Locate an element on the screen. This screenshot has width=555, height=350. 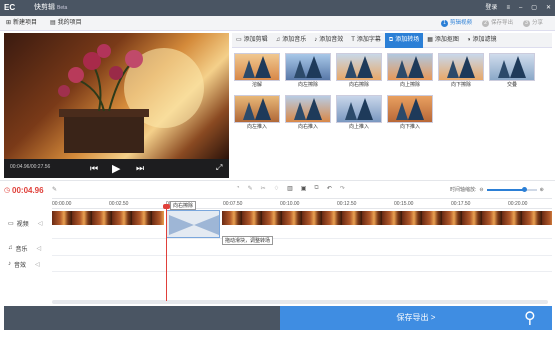
tab-add-clip: ▭ 添加剪辑 is located at coordinates (252, 40).